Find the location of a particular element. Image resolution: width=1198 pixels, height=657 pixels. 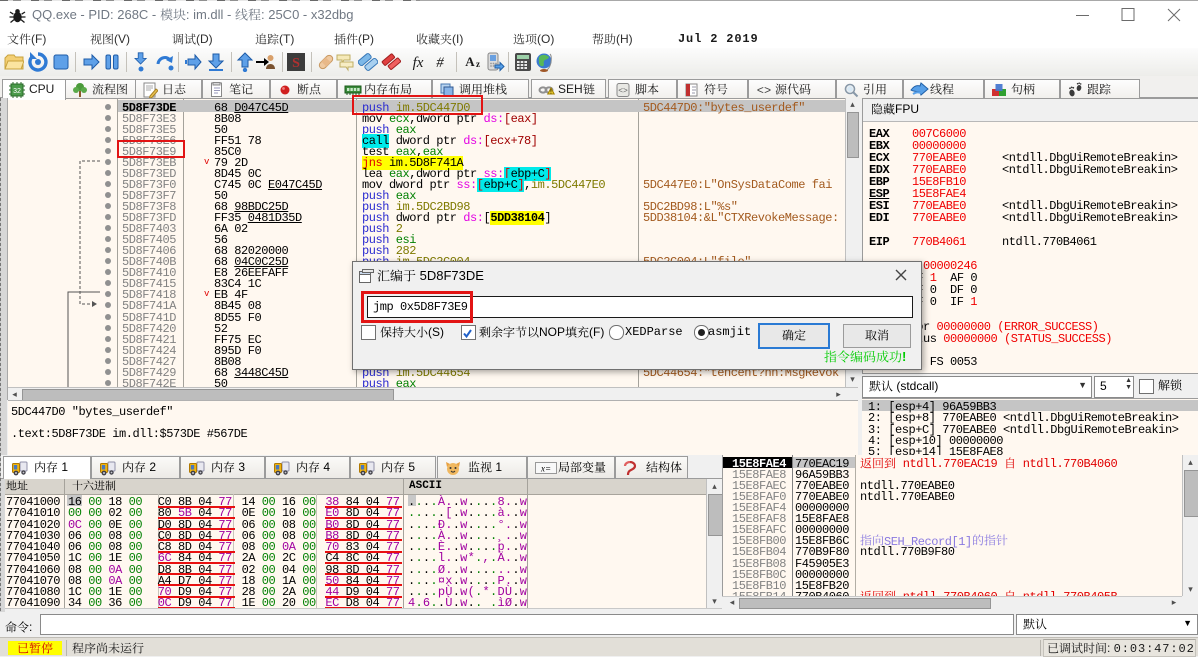

svg-text: z is located at coordinates (478, 64).